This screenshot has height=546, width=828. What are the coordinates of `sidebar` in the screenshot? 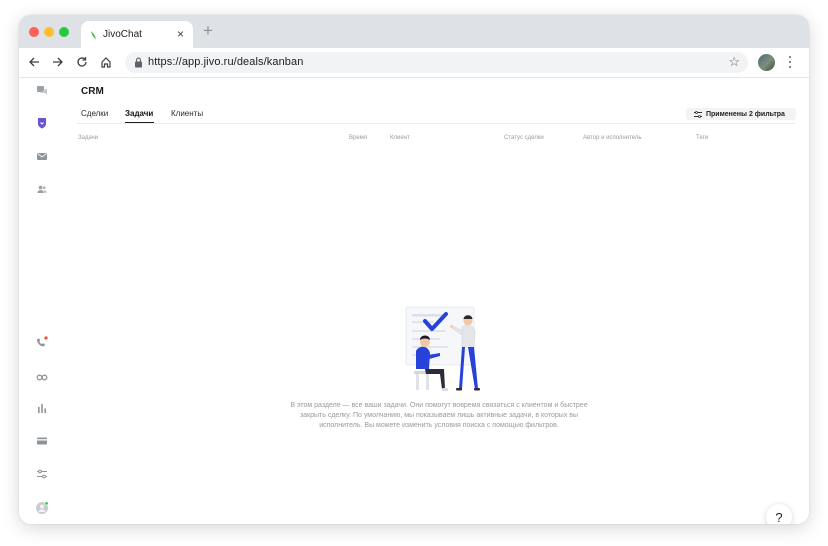 It's located at (42, 301).